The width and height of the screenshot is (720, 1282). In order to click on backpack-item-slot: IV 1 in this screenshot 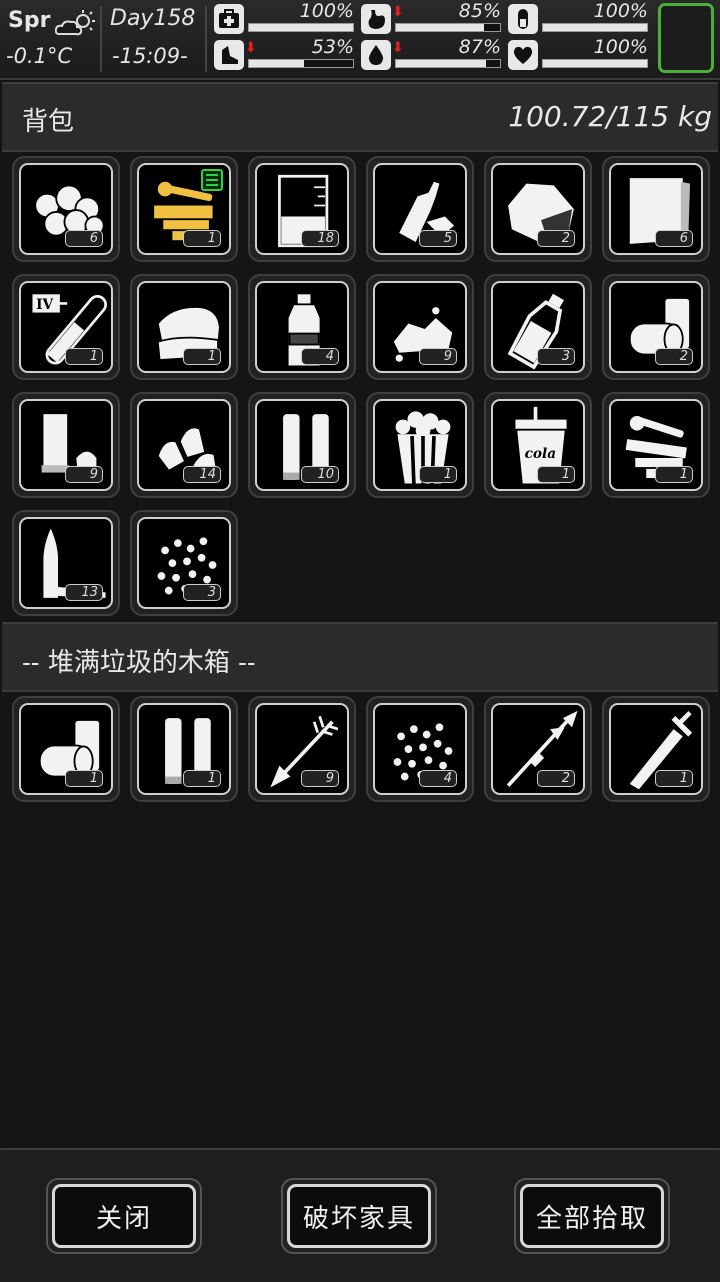, I will do `click(66, 327)`.